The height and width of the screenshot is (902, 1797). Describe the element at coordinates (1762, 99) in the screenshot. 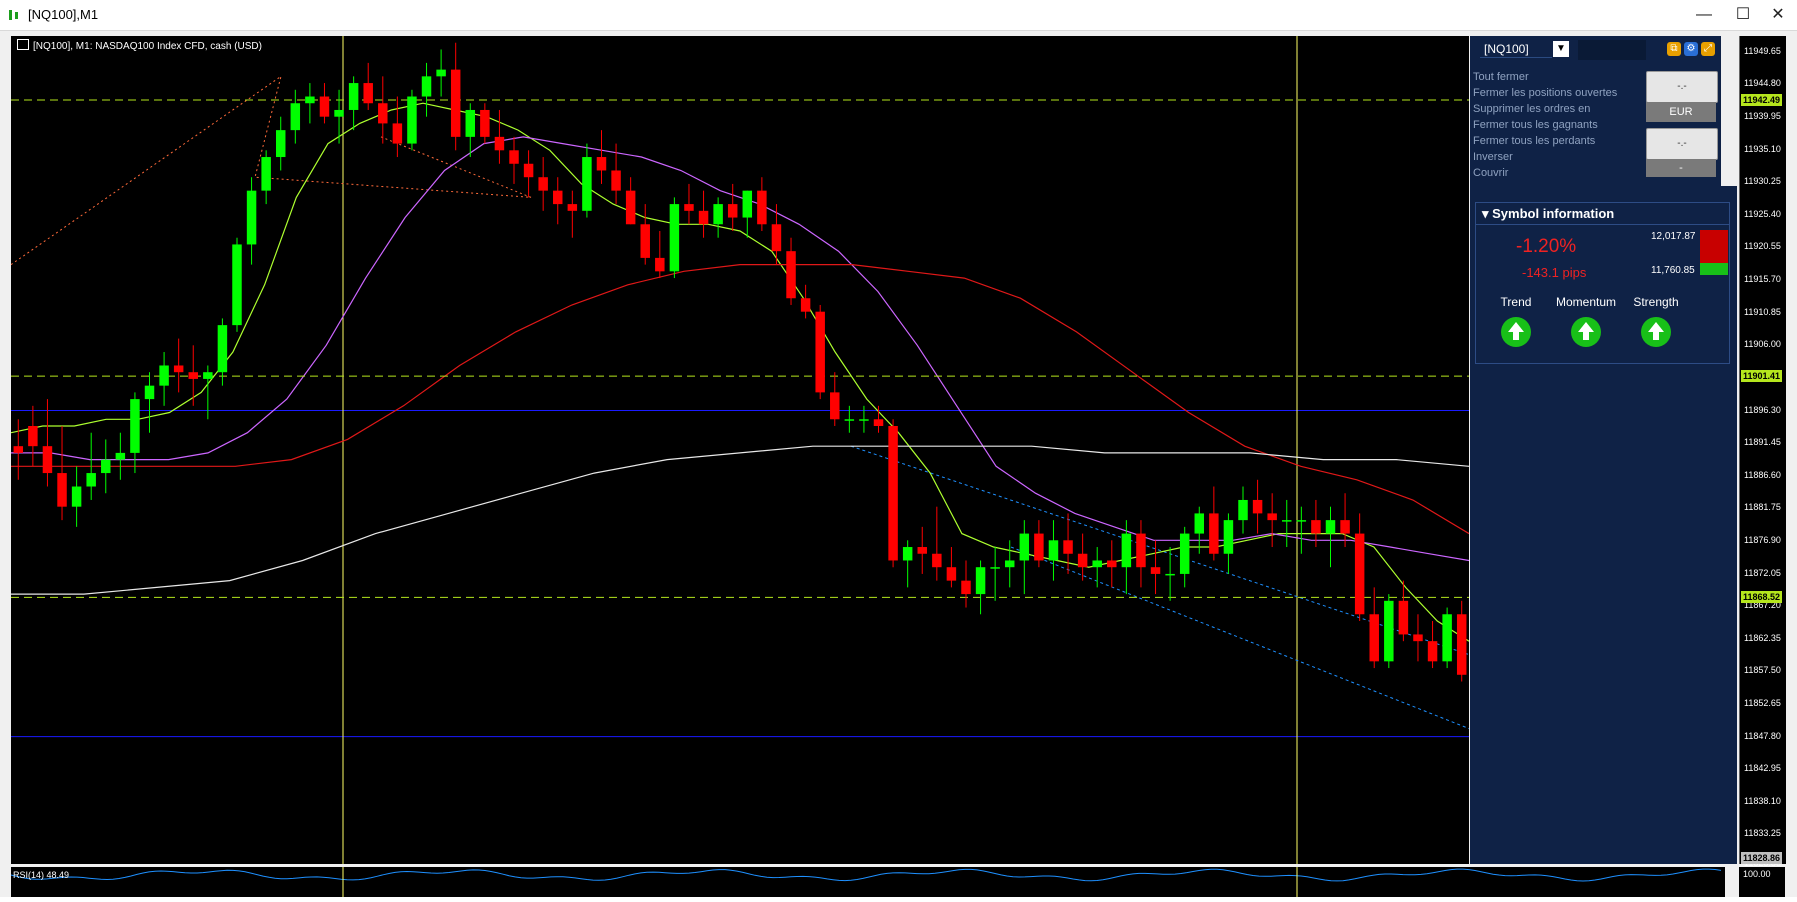

I see `price-level-tag: 11942.49` at that location.